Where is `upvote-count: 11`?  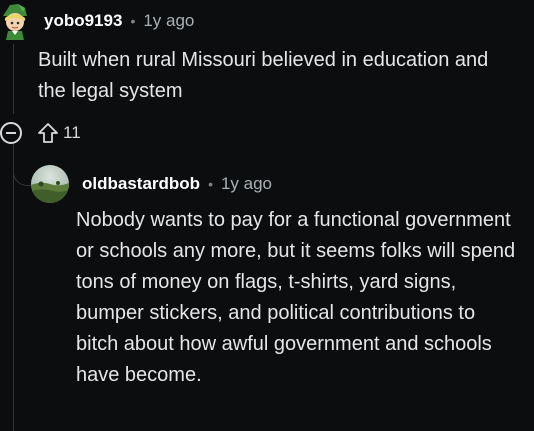 upvote-count: 11 is located at coordinates (72, 132).